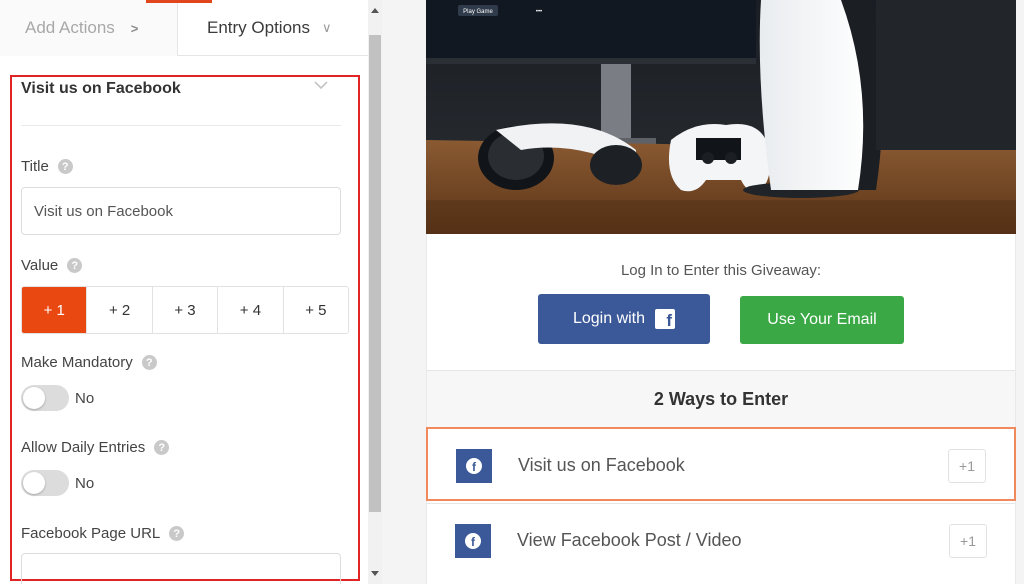 The width and height of the screenshot is (1024, 584). I want to click on daily-field-label: Allow Daily Entries ?, so click(95, 447).